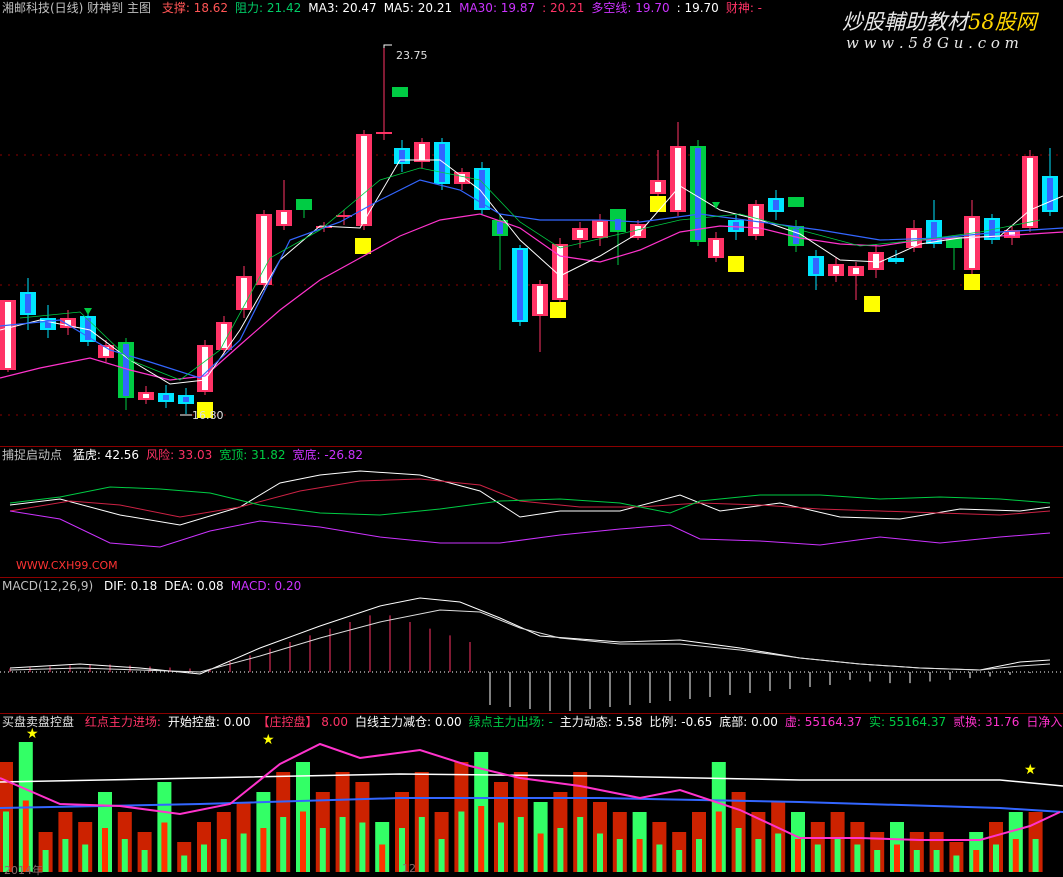 The height and width of the screenshot is (877, 1063). What do you see at coordinates (530, 501) in the screenshot?
I see `wide-top-line` at bounding box center [530, 501].